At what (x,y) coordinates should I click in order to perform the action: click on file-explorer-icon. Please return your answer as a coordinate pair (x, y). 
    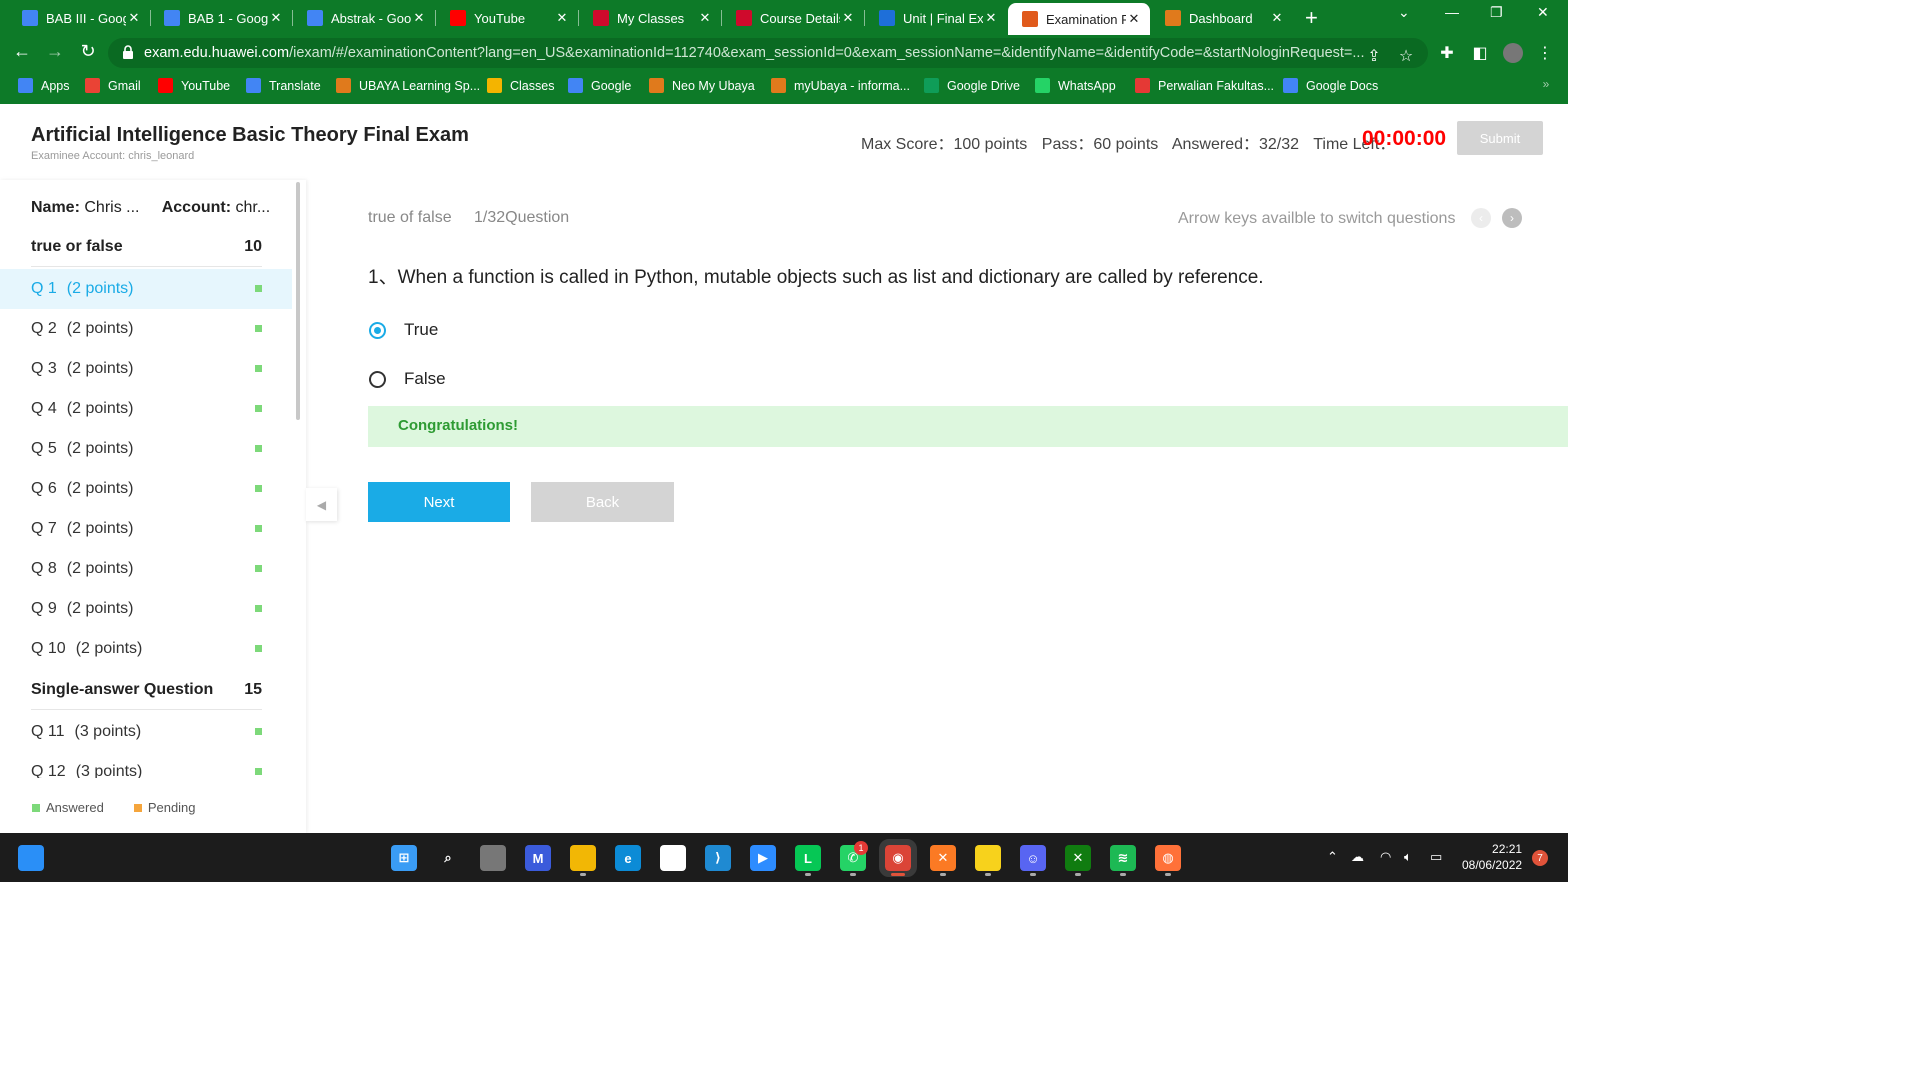
    Looking at the image, I should click on (583, 858).